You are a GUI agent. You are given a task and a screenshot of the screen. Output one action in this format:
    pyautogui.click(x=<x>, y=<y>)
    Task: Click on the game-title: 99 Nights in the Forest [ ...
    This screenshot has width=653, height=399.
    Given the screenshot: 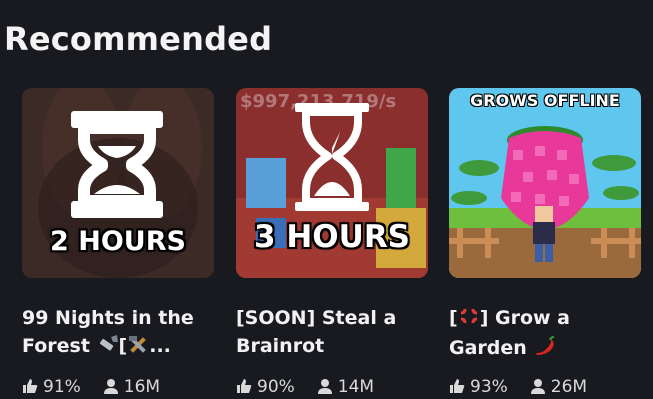 What is the action you would take?
    pyautogui.click(x=118, y=333)
    